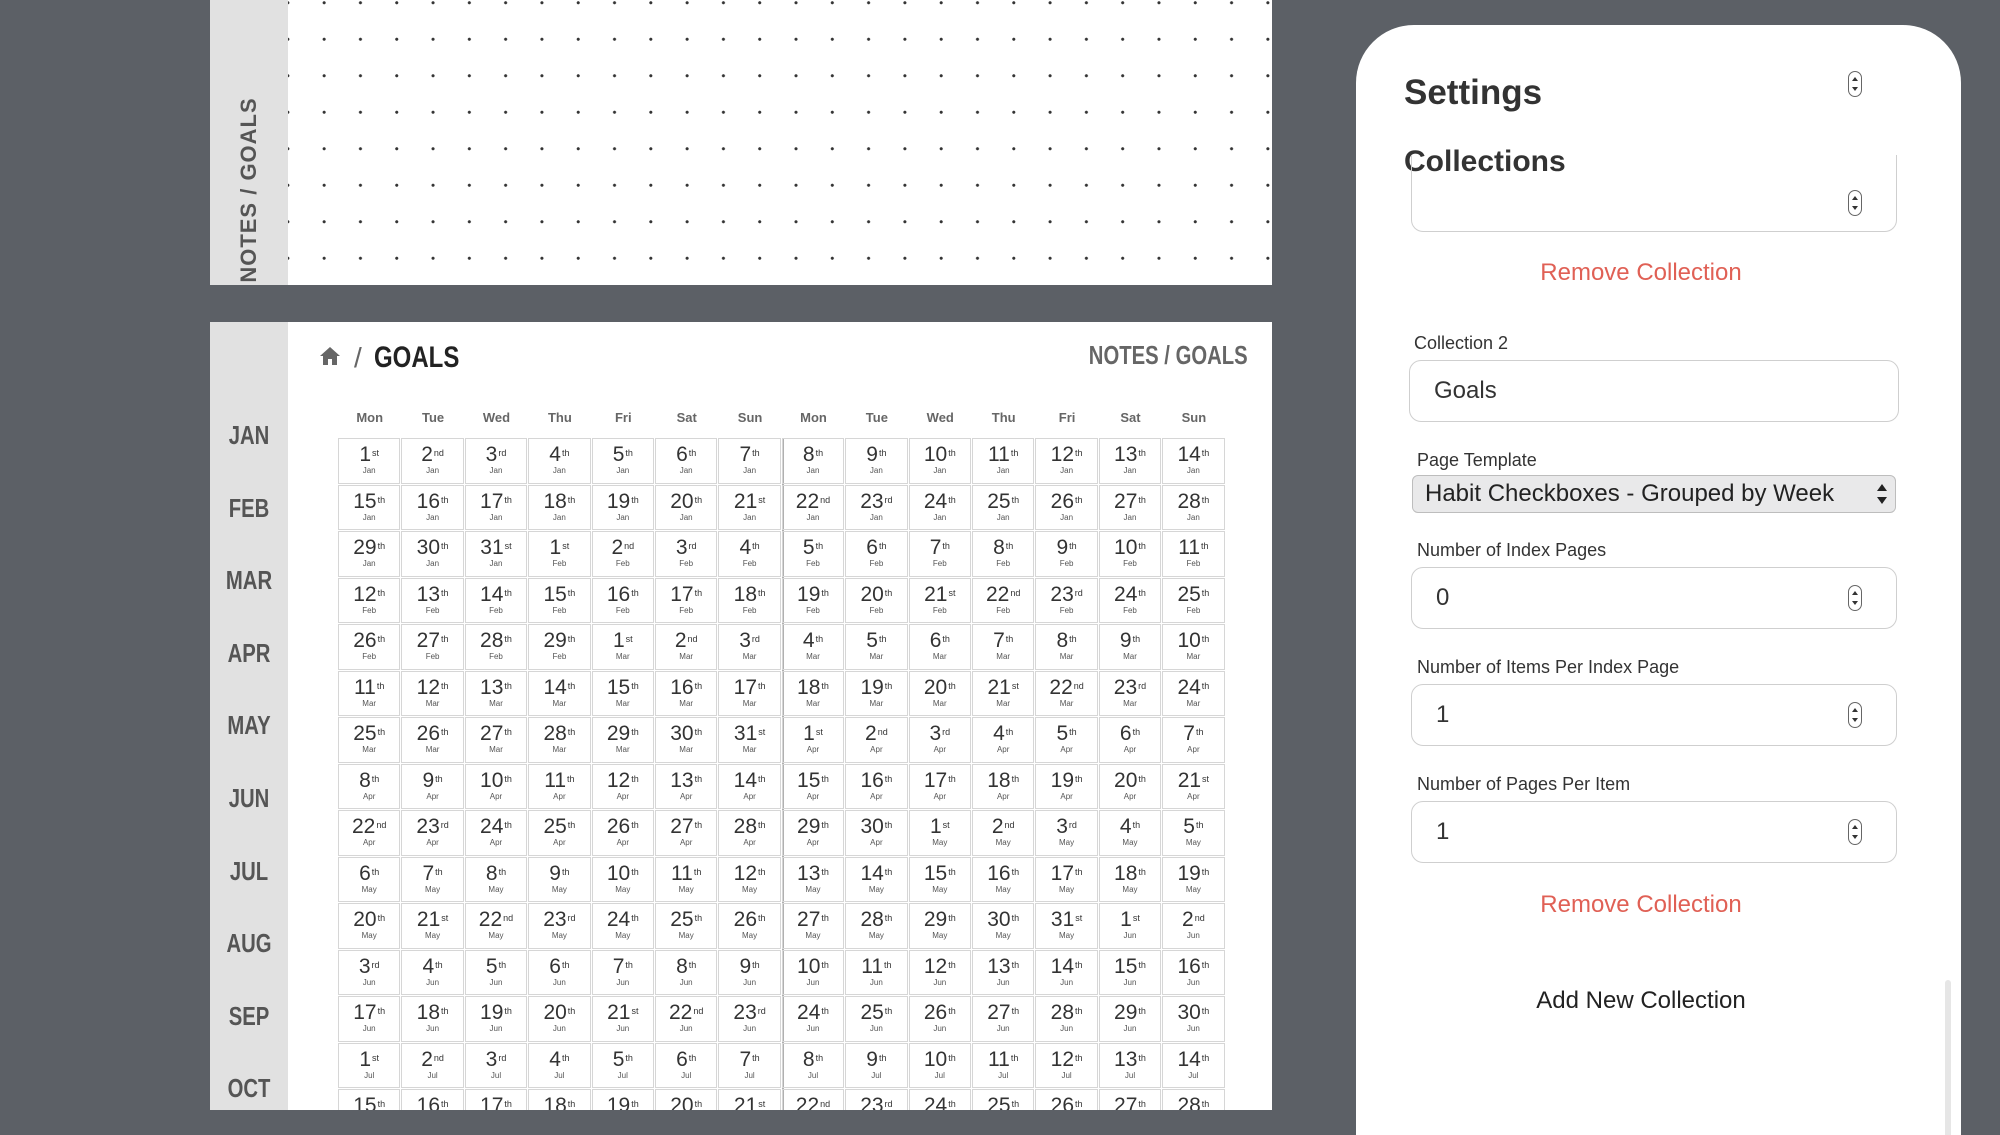 The width and height of the screenshot is (2000, 1135). What do you see at coordinates (749, 833) in the screenshot?
I see `day-cell: 28th Apr` at bounding box center [749, 833].